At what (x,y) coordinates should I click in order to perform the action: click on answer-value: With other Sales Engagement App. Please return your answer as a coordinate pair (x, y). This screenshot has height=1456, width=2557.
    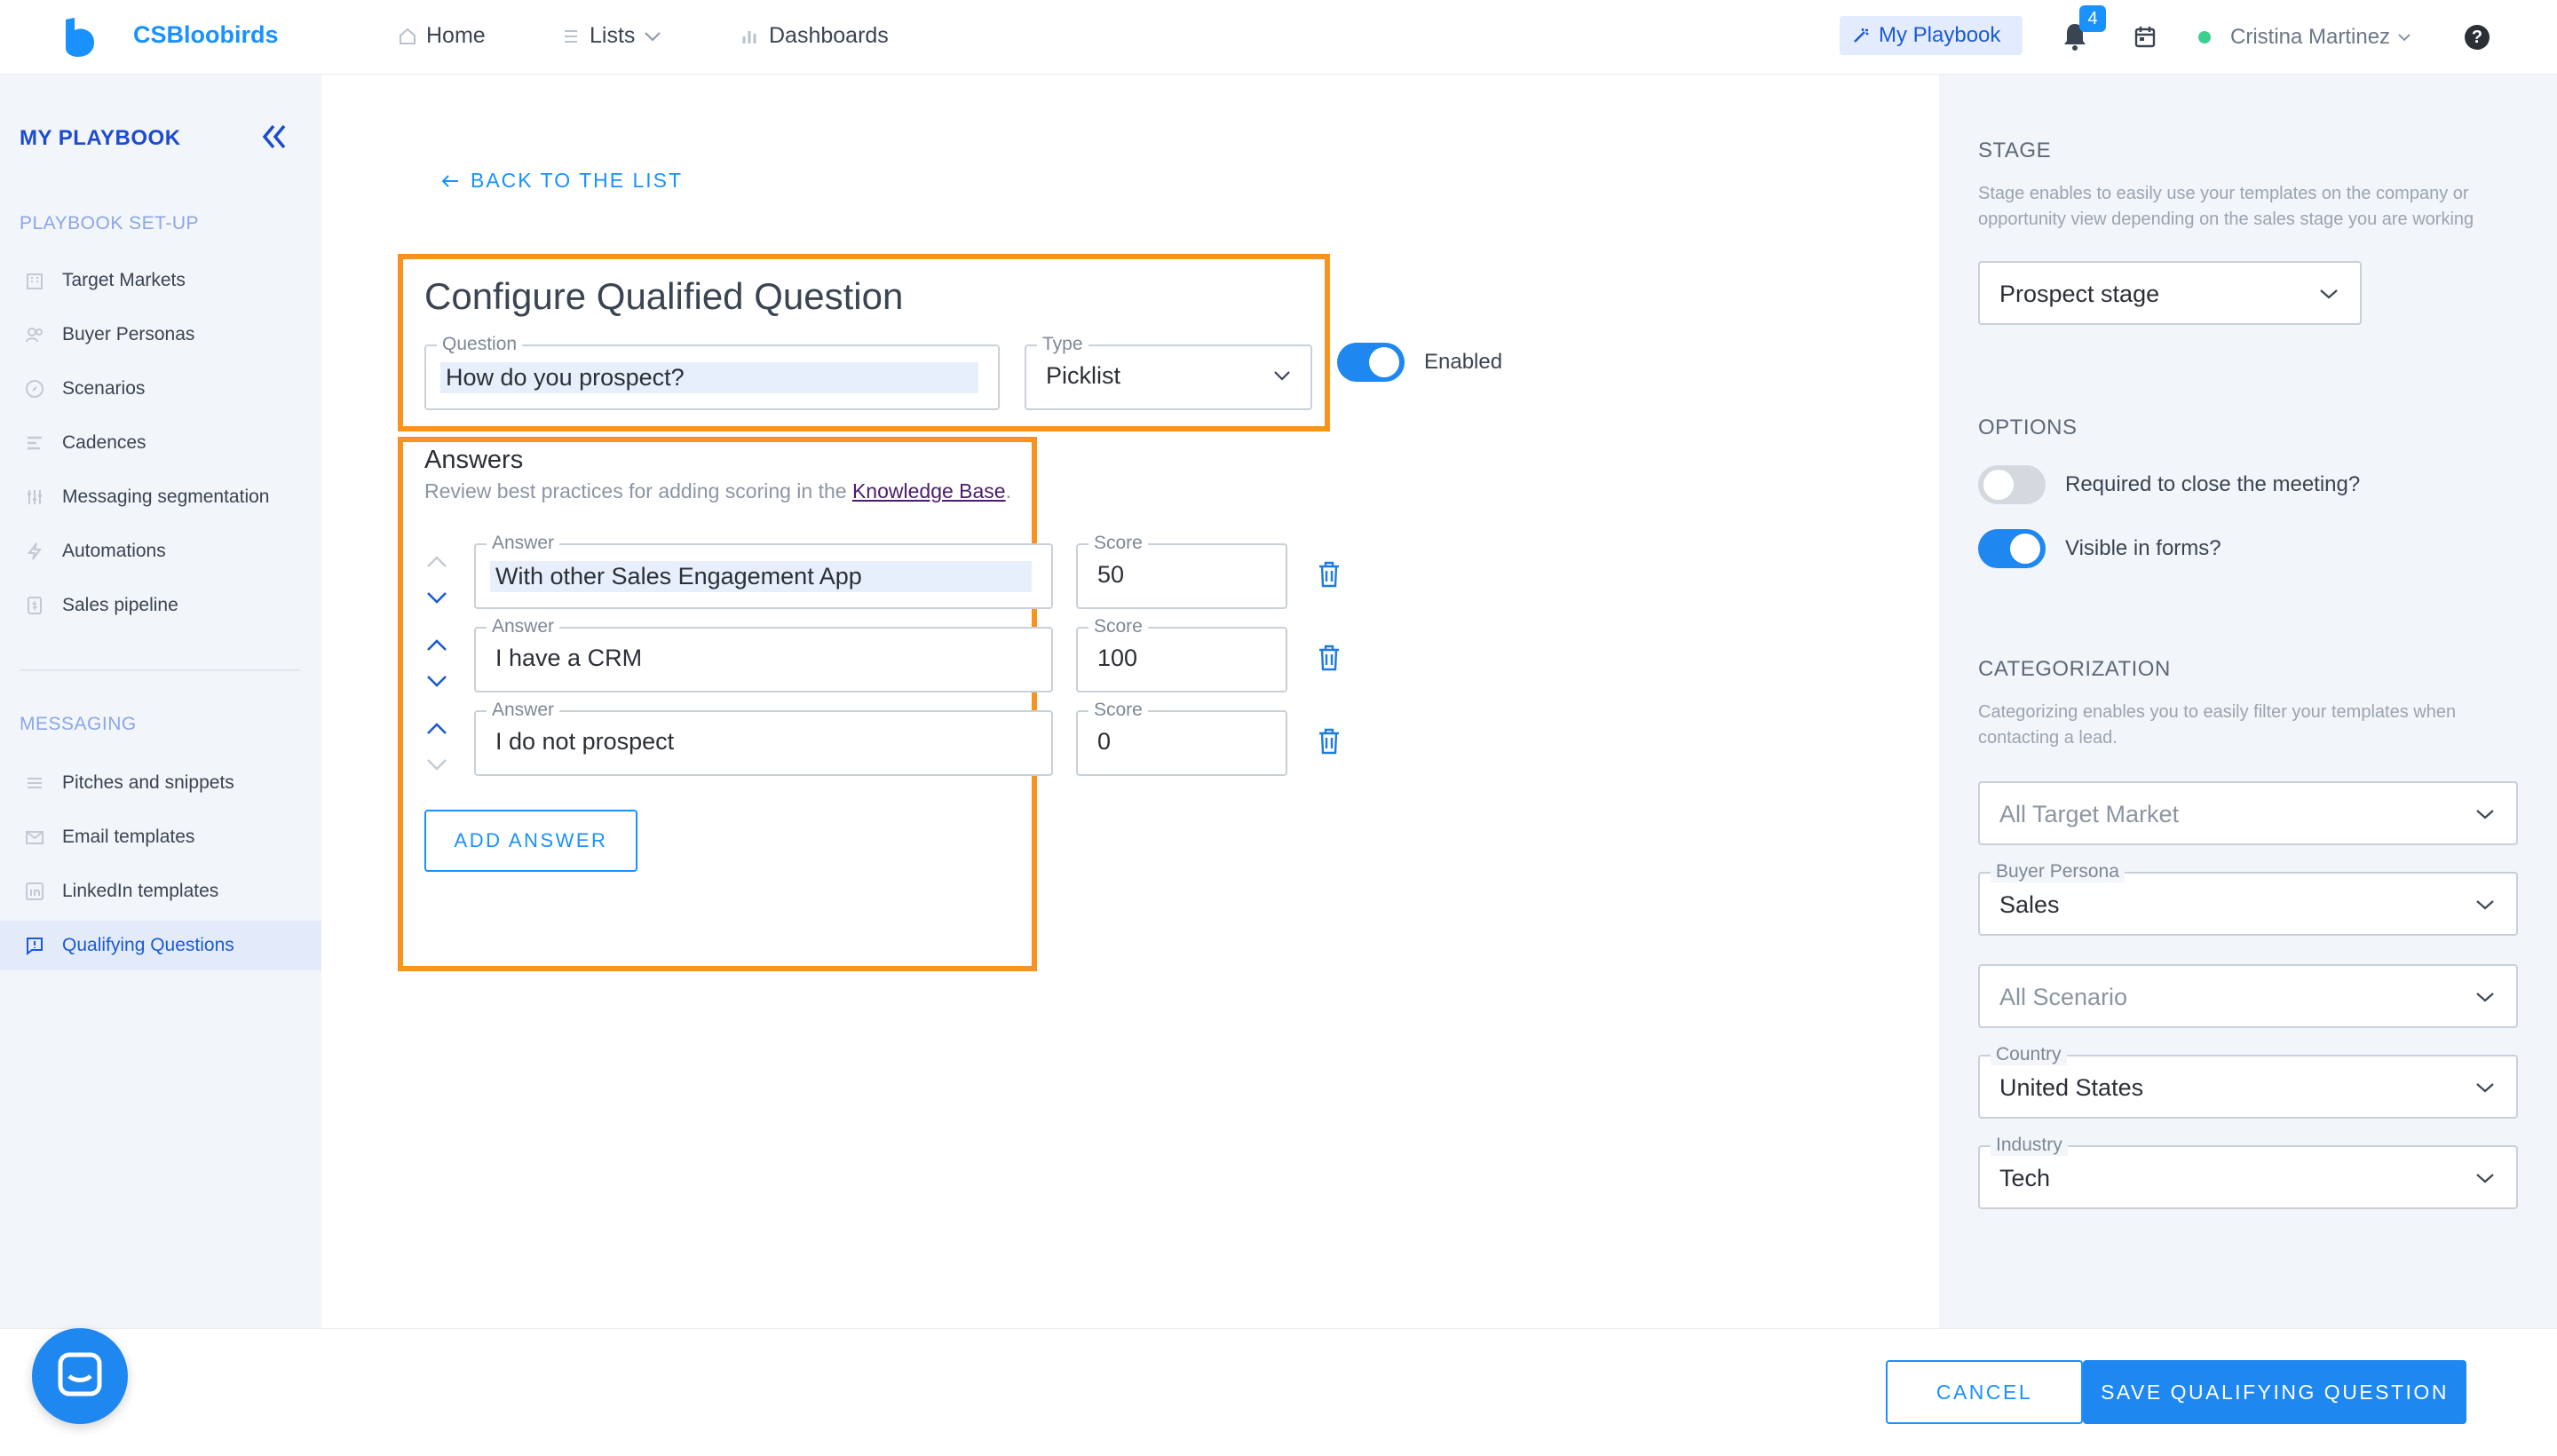
    Looking at the image, I should click on (761, 576).